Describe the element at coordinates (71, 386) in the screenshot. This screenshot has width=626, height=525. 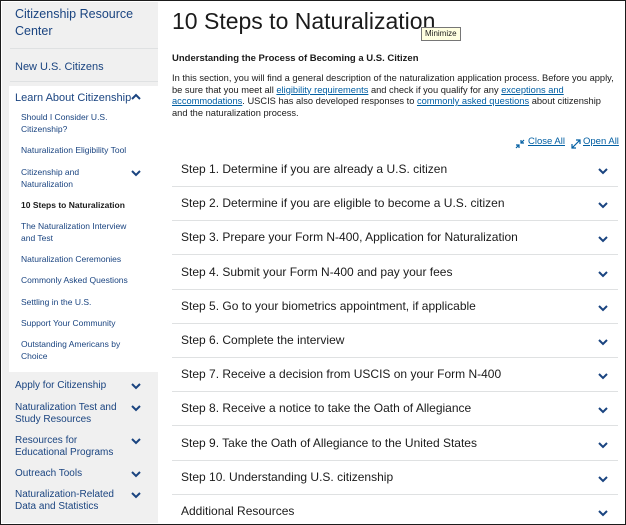
I see `sidebar-item-apply-for-citizenship: Apply for Citizenship` at that location.